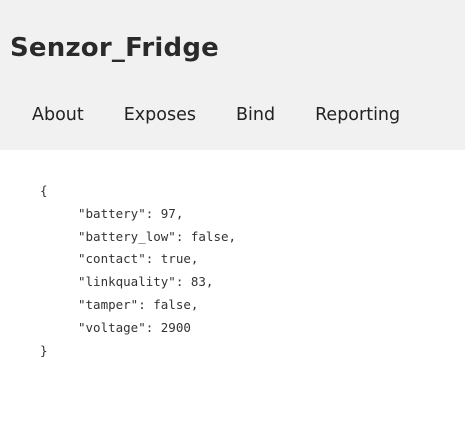 This screenshot has width=465, height=446. Describe the element at coordinates (157, 236) in the screenshot. I see `json-line-battery-low: "battery_low": false,` at that location.